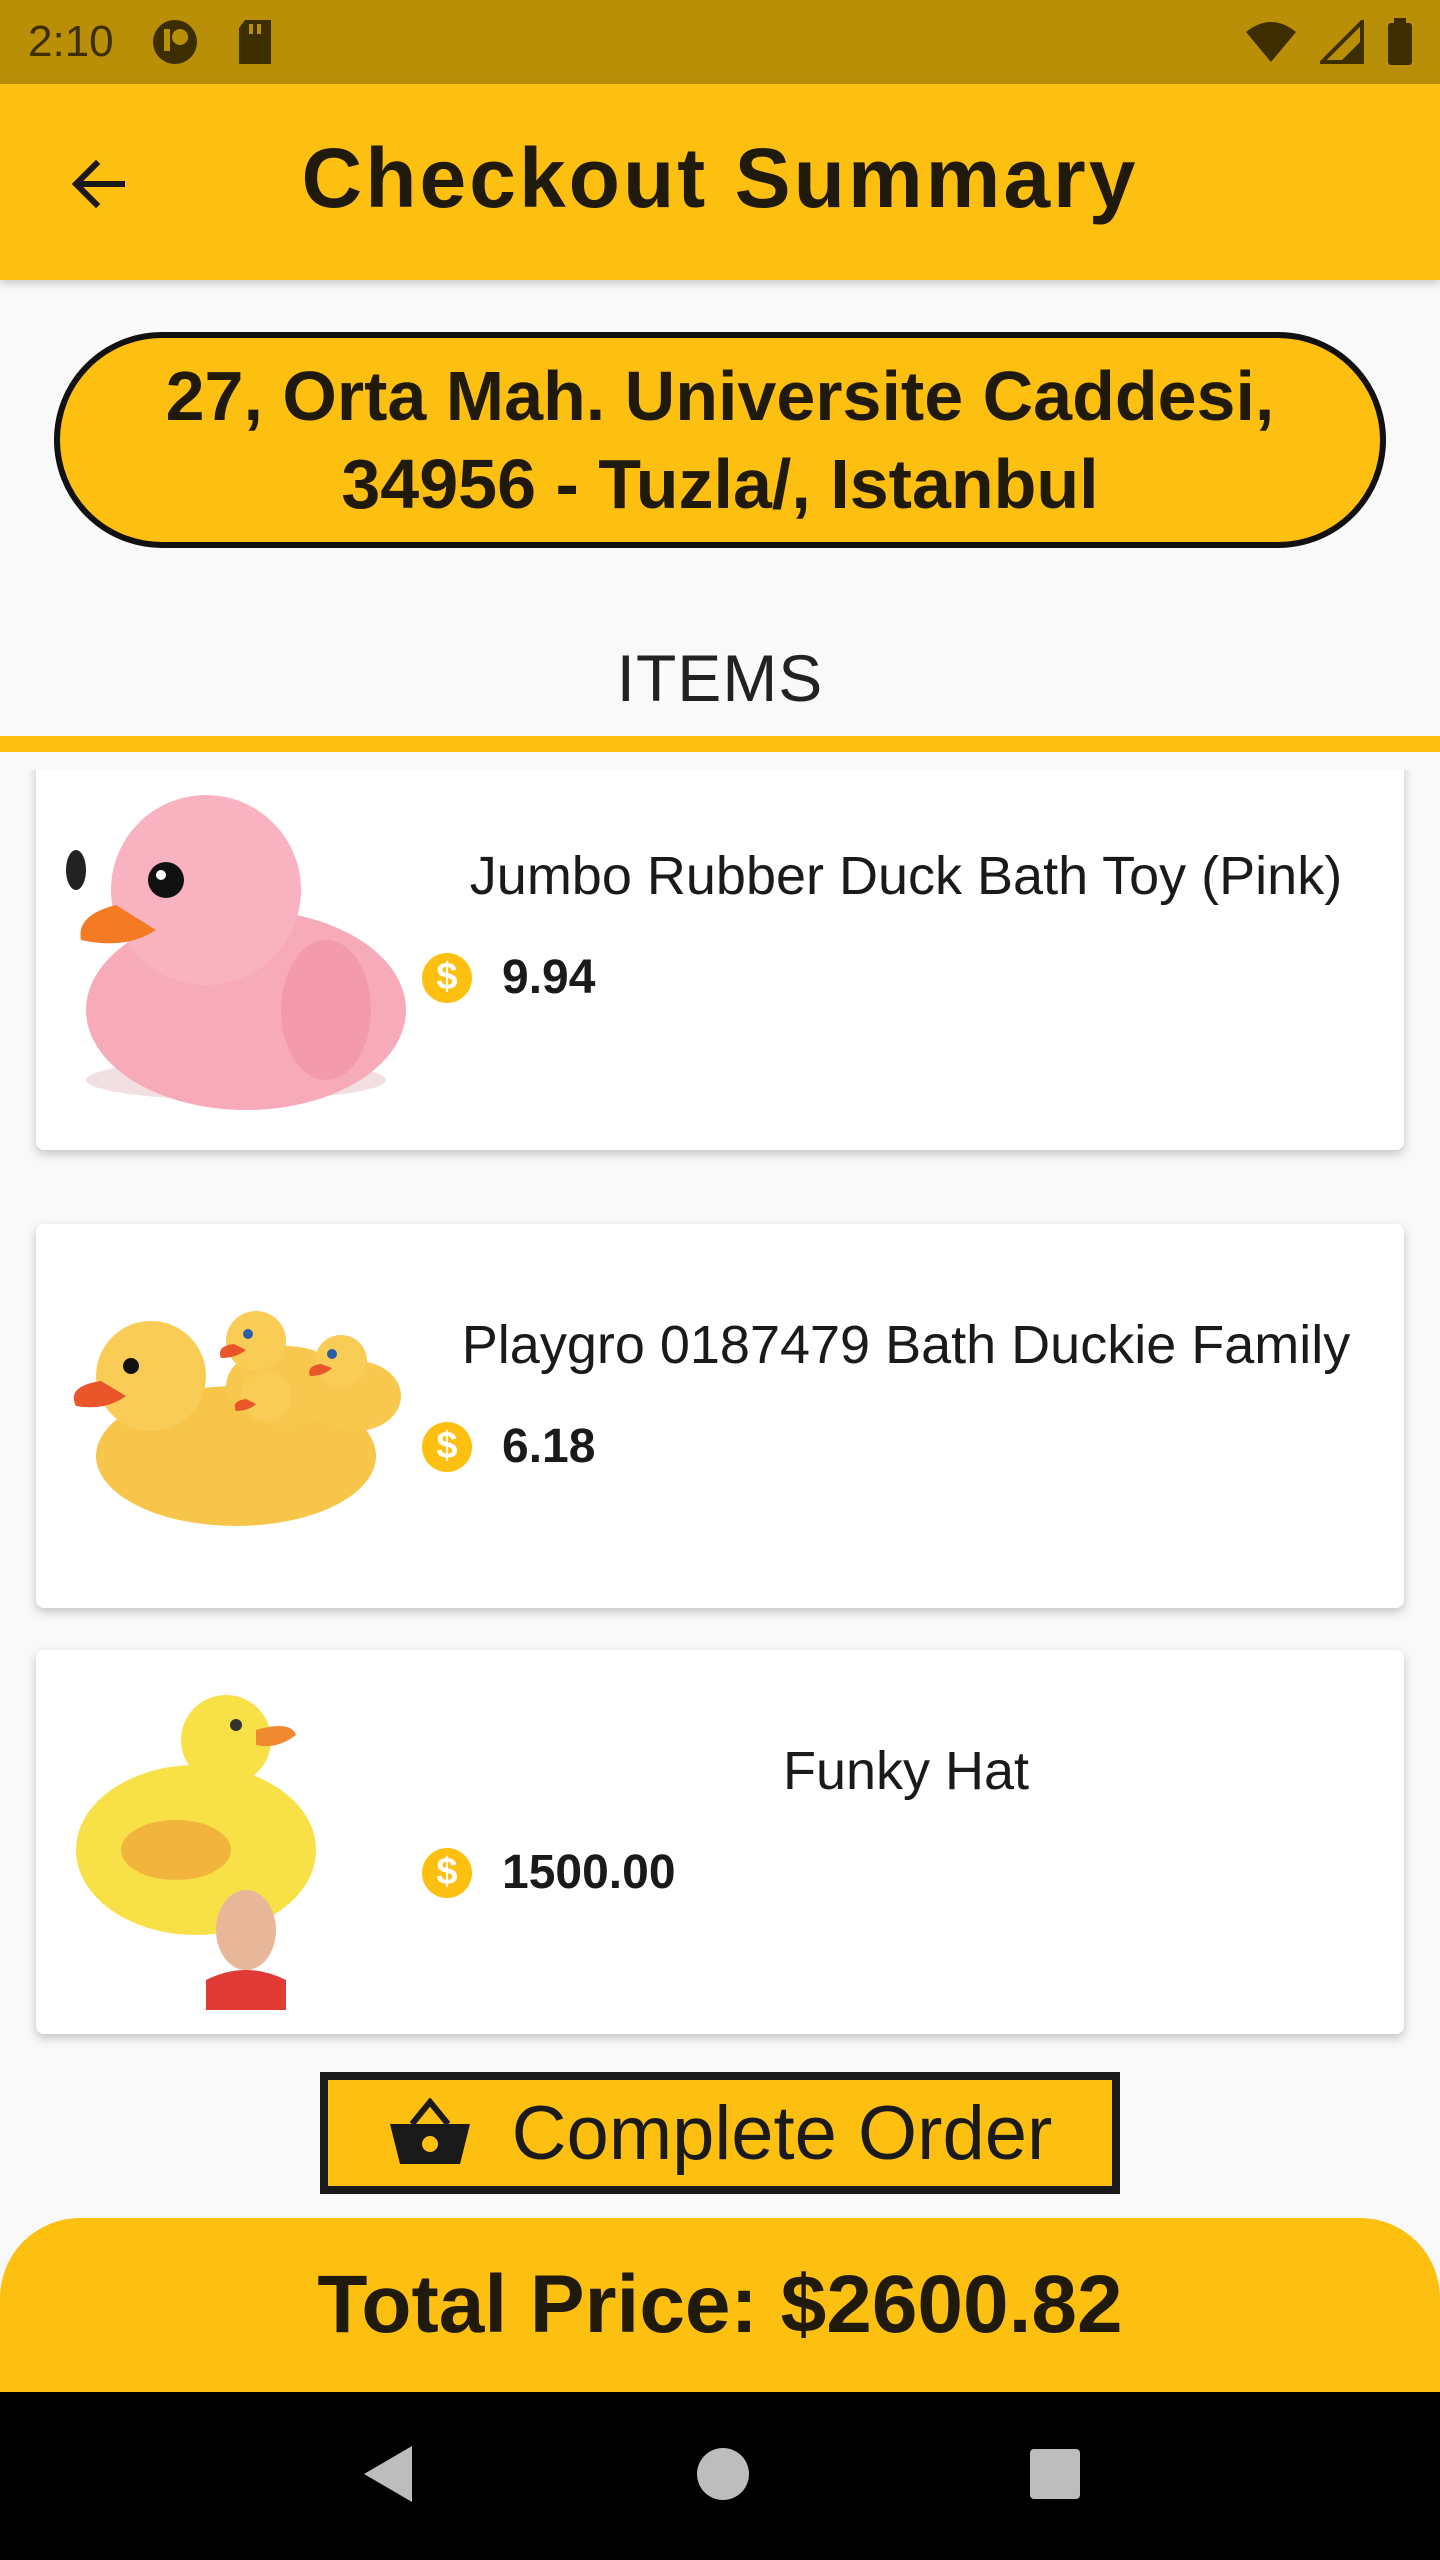 This screenshot has width=1440, height=2560. I want to click on nav-recents-button, so click(1055, 2476).